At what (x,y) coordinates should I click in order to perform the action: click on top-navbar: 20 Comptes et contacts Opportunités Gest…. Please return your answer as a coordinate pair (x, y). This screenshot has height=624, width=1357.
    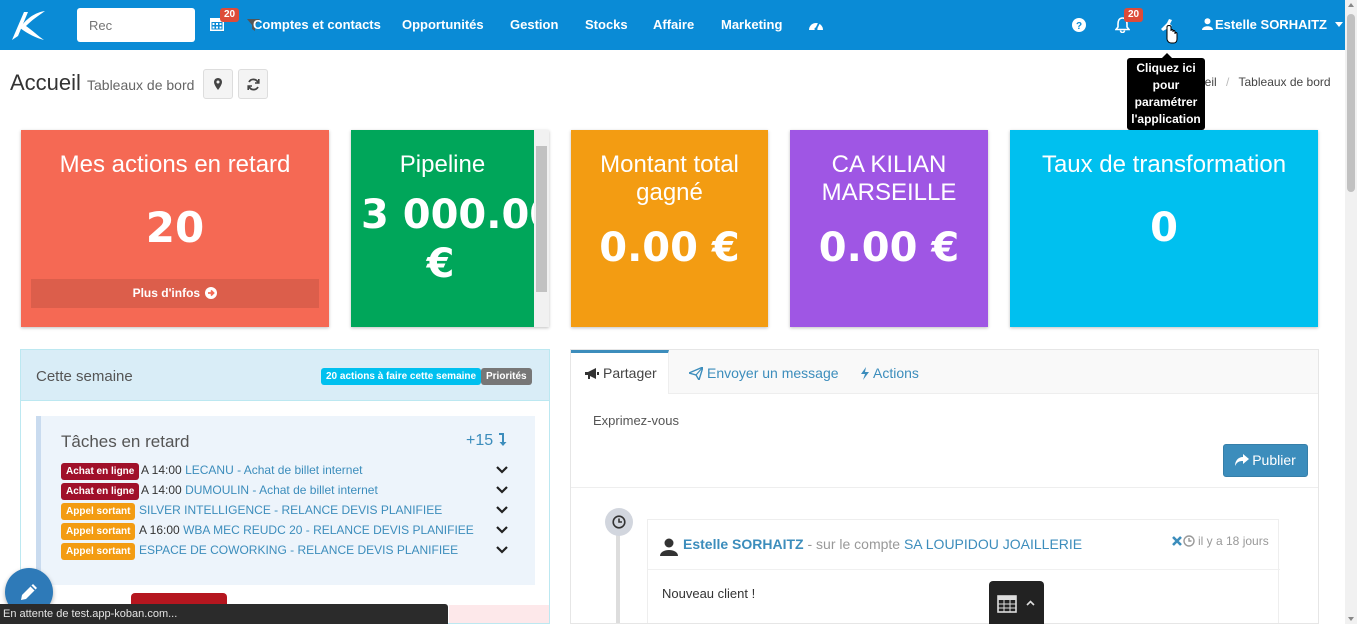
    Looking at the image, I should click on (672, 25).